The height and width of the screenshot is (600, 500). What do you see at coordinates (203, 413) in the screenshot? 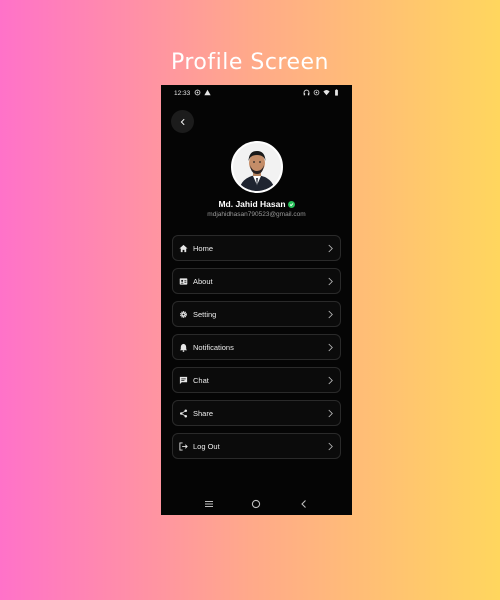
I see `menu-item-label: Share` at bounding box center [203, 413].